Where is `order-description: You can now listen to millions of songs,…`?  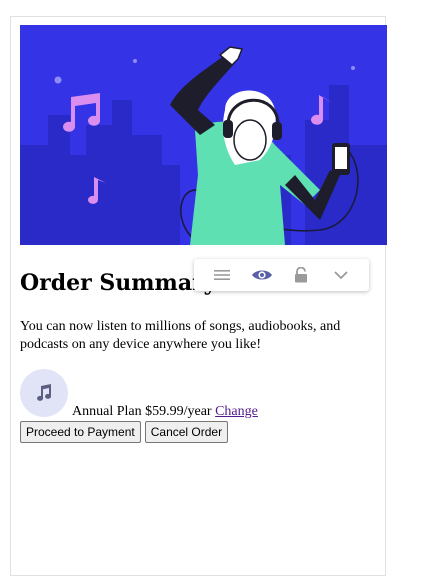 order-description: You can now listen to millions of songs,… is located at coordinates (180, 335).